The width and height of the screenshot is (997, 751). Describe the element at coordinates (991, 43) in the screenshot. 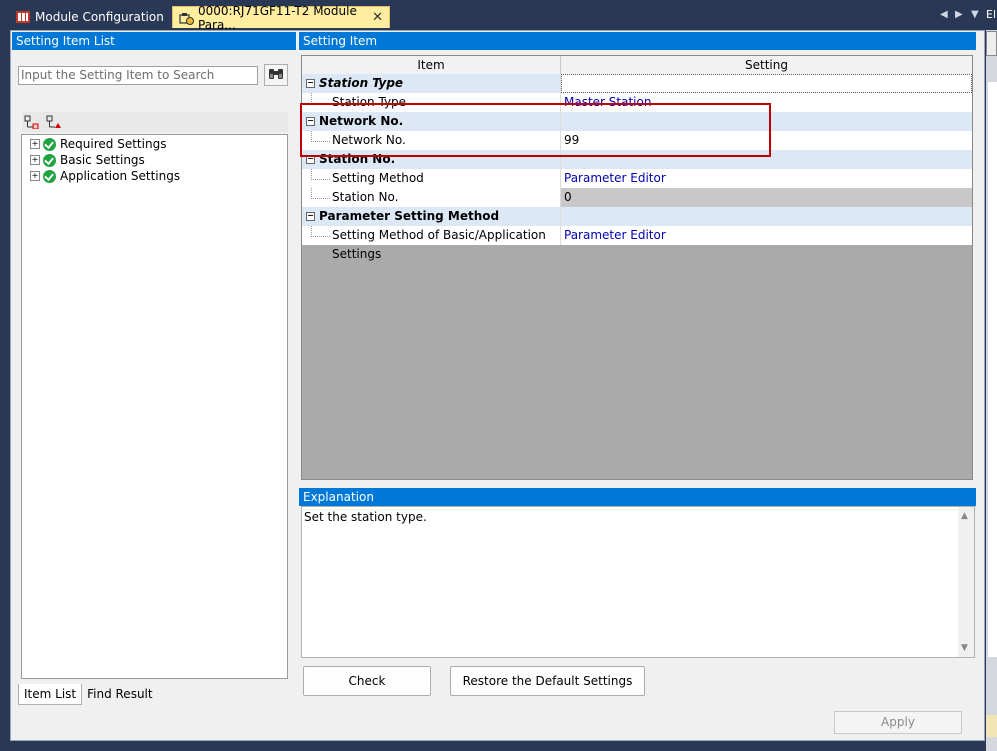

I see `dock-combo` at that location.